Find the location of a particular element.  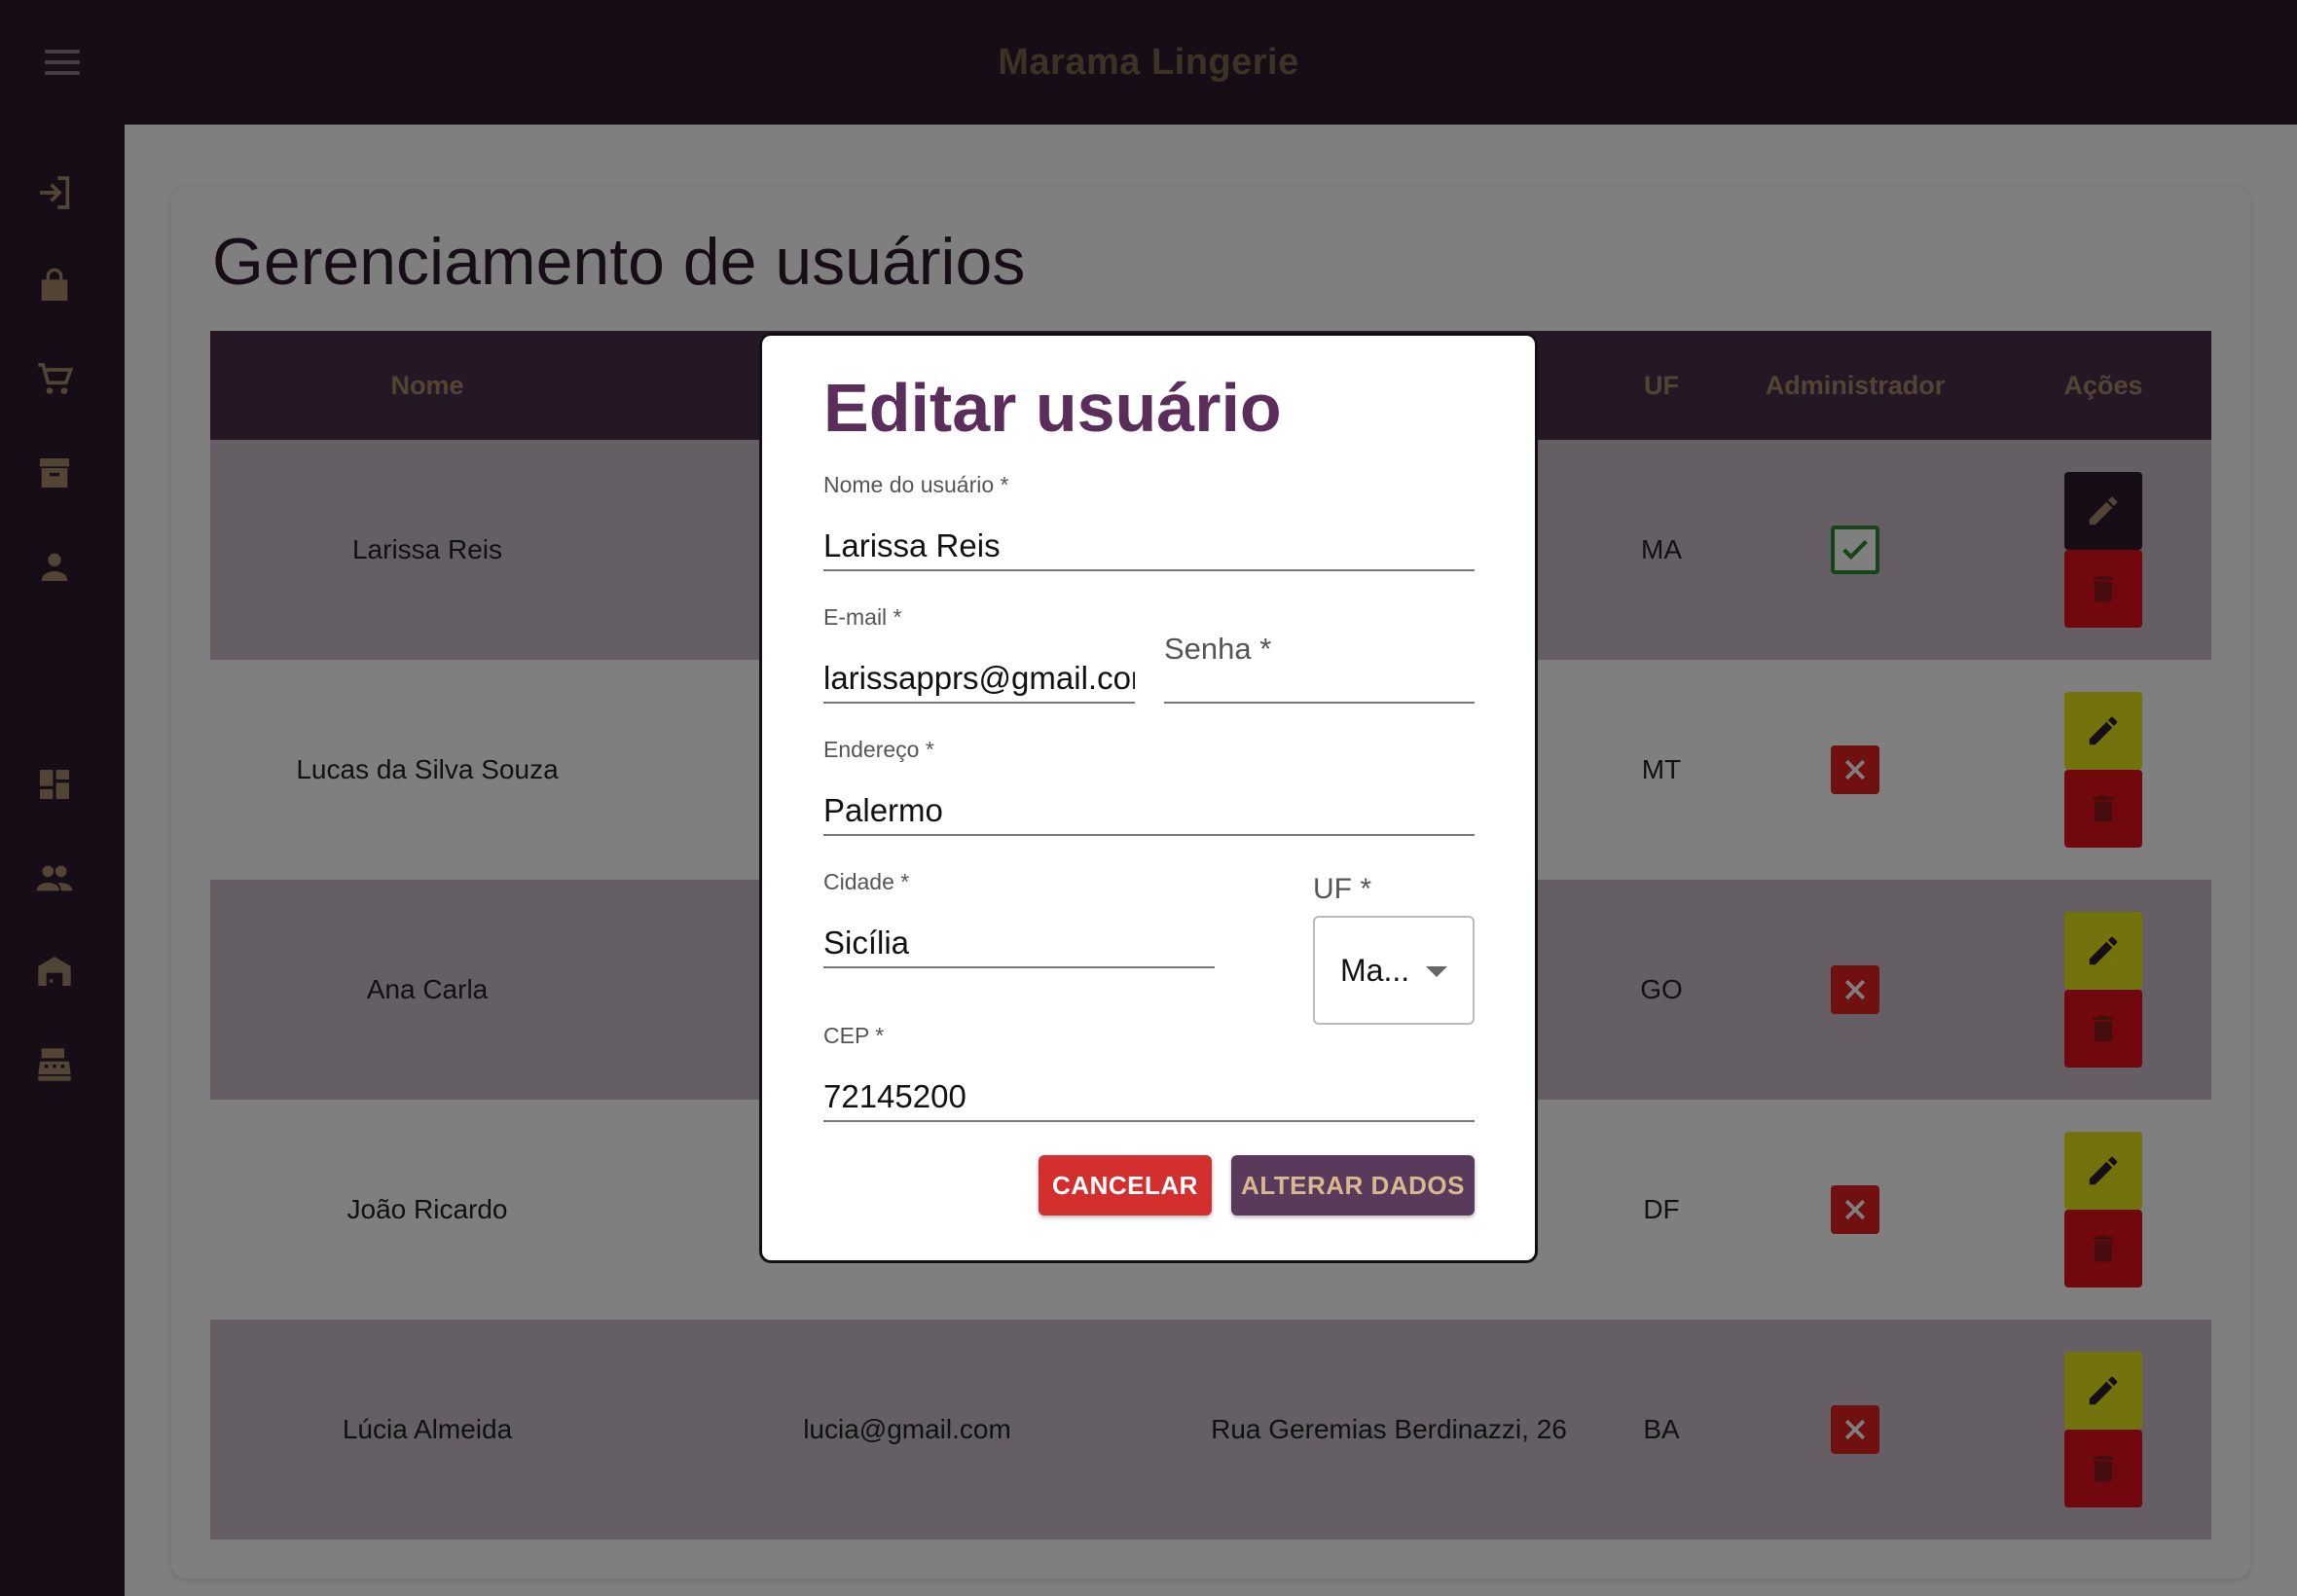

password-field: Senha * is located at coordinates (1319, 654).